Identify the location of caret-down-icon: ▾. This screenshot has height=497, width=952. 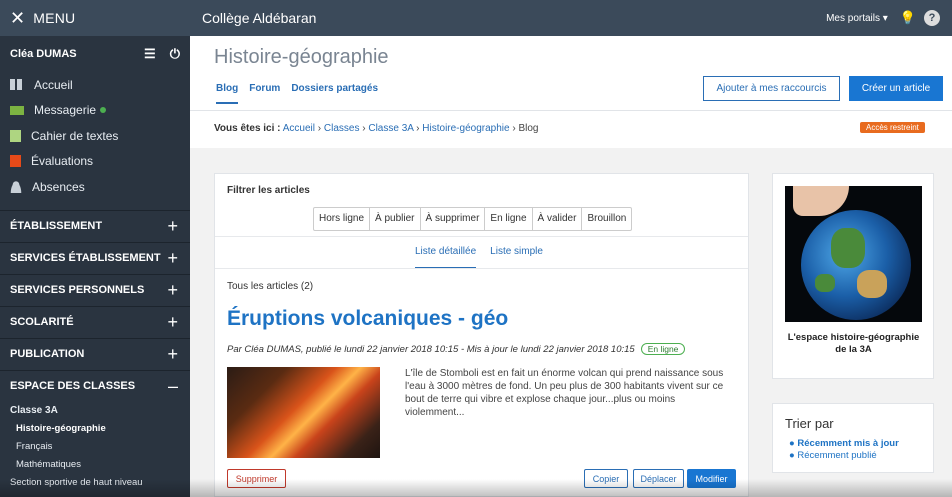
(885, 18).